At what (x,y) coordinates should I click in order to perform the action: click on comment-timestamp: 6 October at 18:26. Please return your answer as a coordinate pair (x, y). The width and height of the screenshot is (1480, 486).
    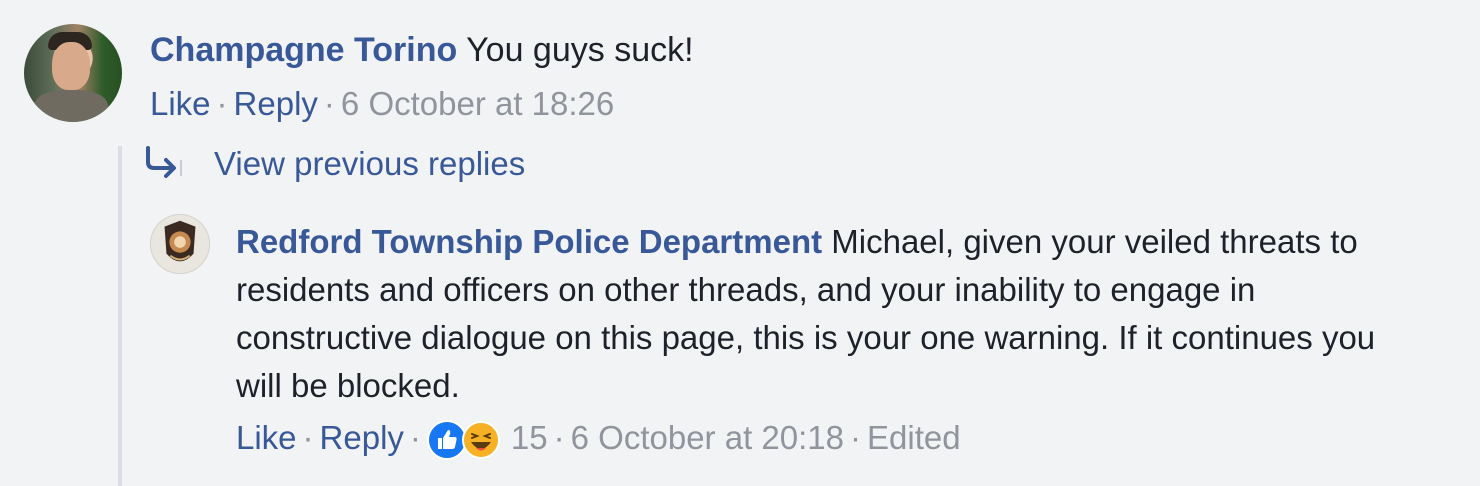
    Looking at the image, I should click on (477, 103).